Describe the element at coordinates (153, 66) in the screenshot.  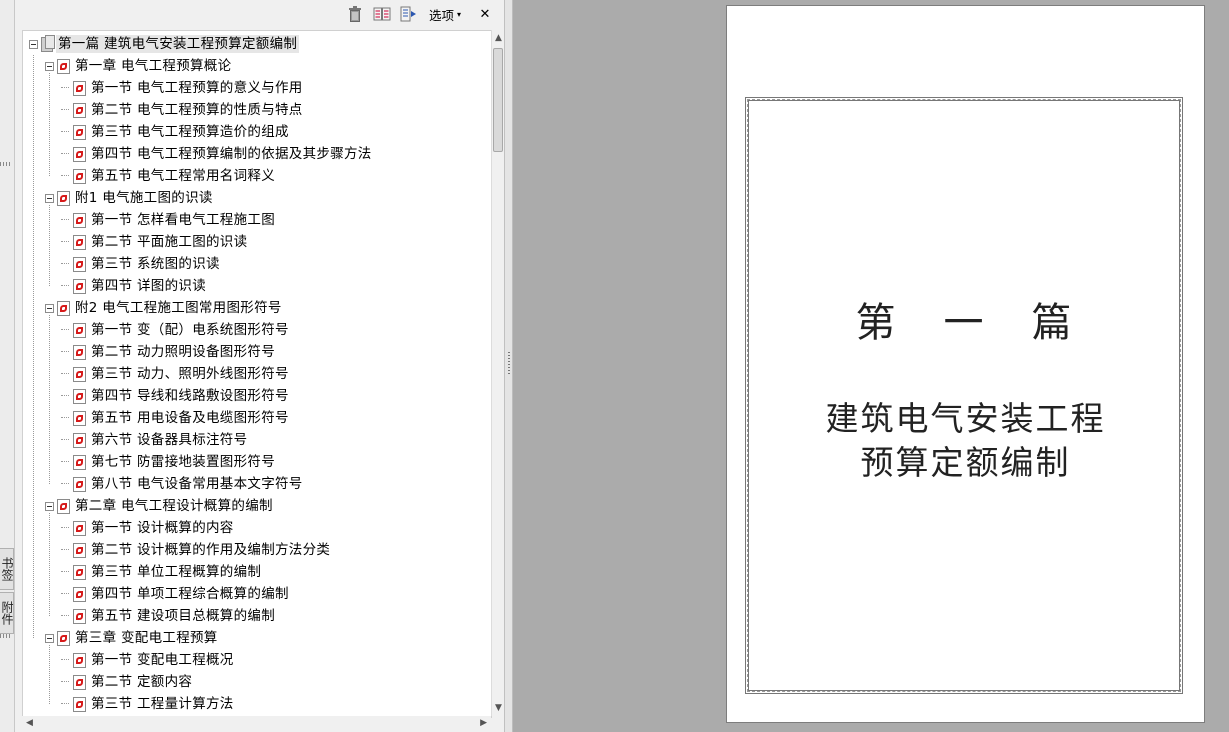
I see `bookmark-label: 第一章 电气工程预算概论` at that location.